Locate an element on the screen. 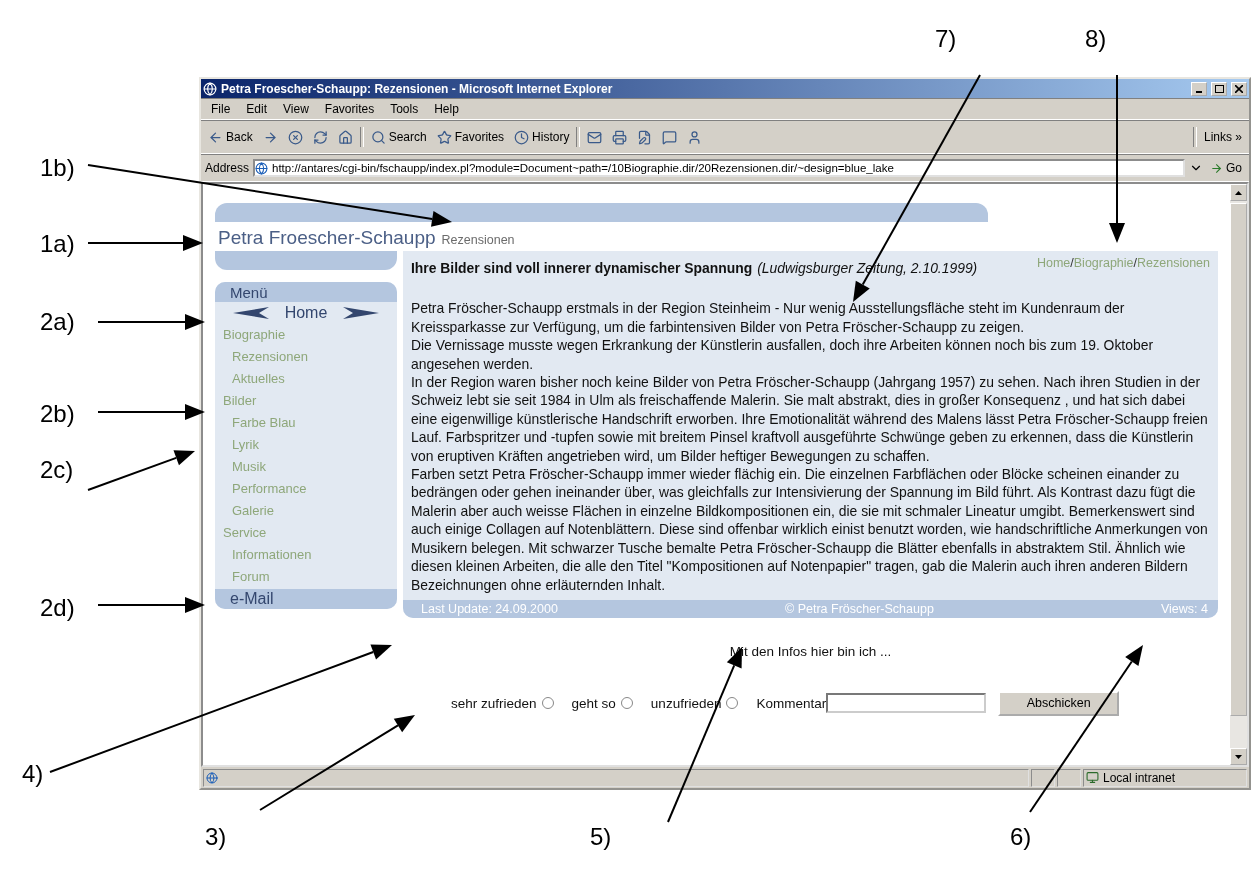 The width and height of the screenshot is (1255, 881). address-value: http://antares/cgi-bin/fschaupp/index.pl?module=Document~path=/10Biographie.dir/20Rezensionen.dir/~design=blue_lake is located at coordinates (583, 168).